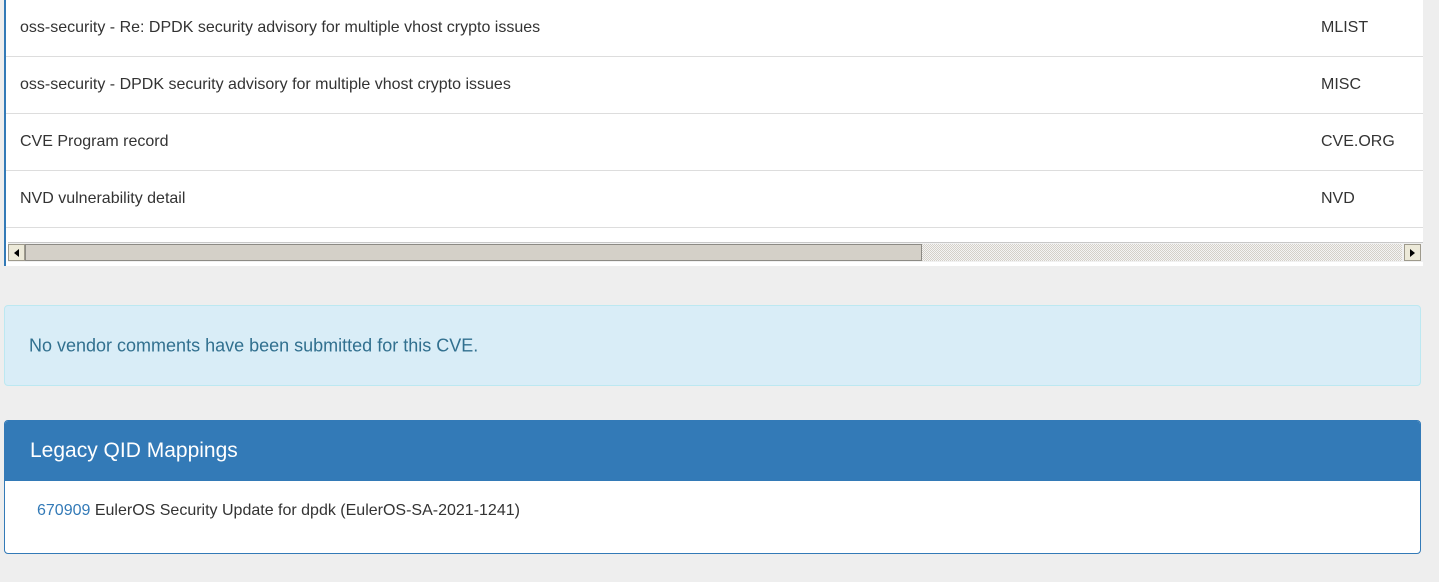 The width and height of the screenshot is (1439, 582). I want to click on reference-source: MISC, so click(1341, 84).